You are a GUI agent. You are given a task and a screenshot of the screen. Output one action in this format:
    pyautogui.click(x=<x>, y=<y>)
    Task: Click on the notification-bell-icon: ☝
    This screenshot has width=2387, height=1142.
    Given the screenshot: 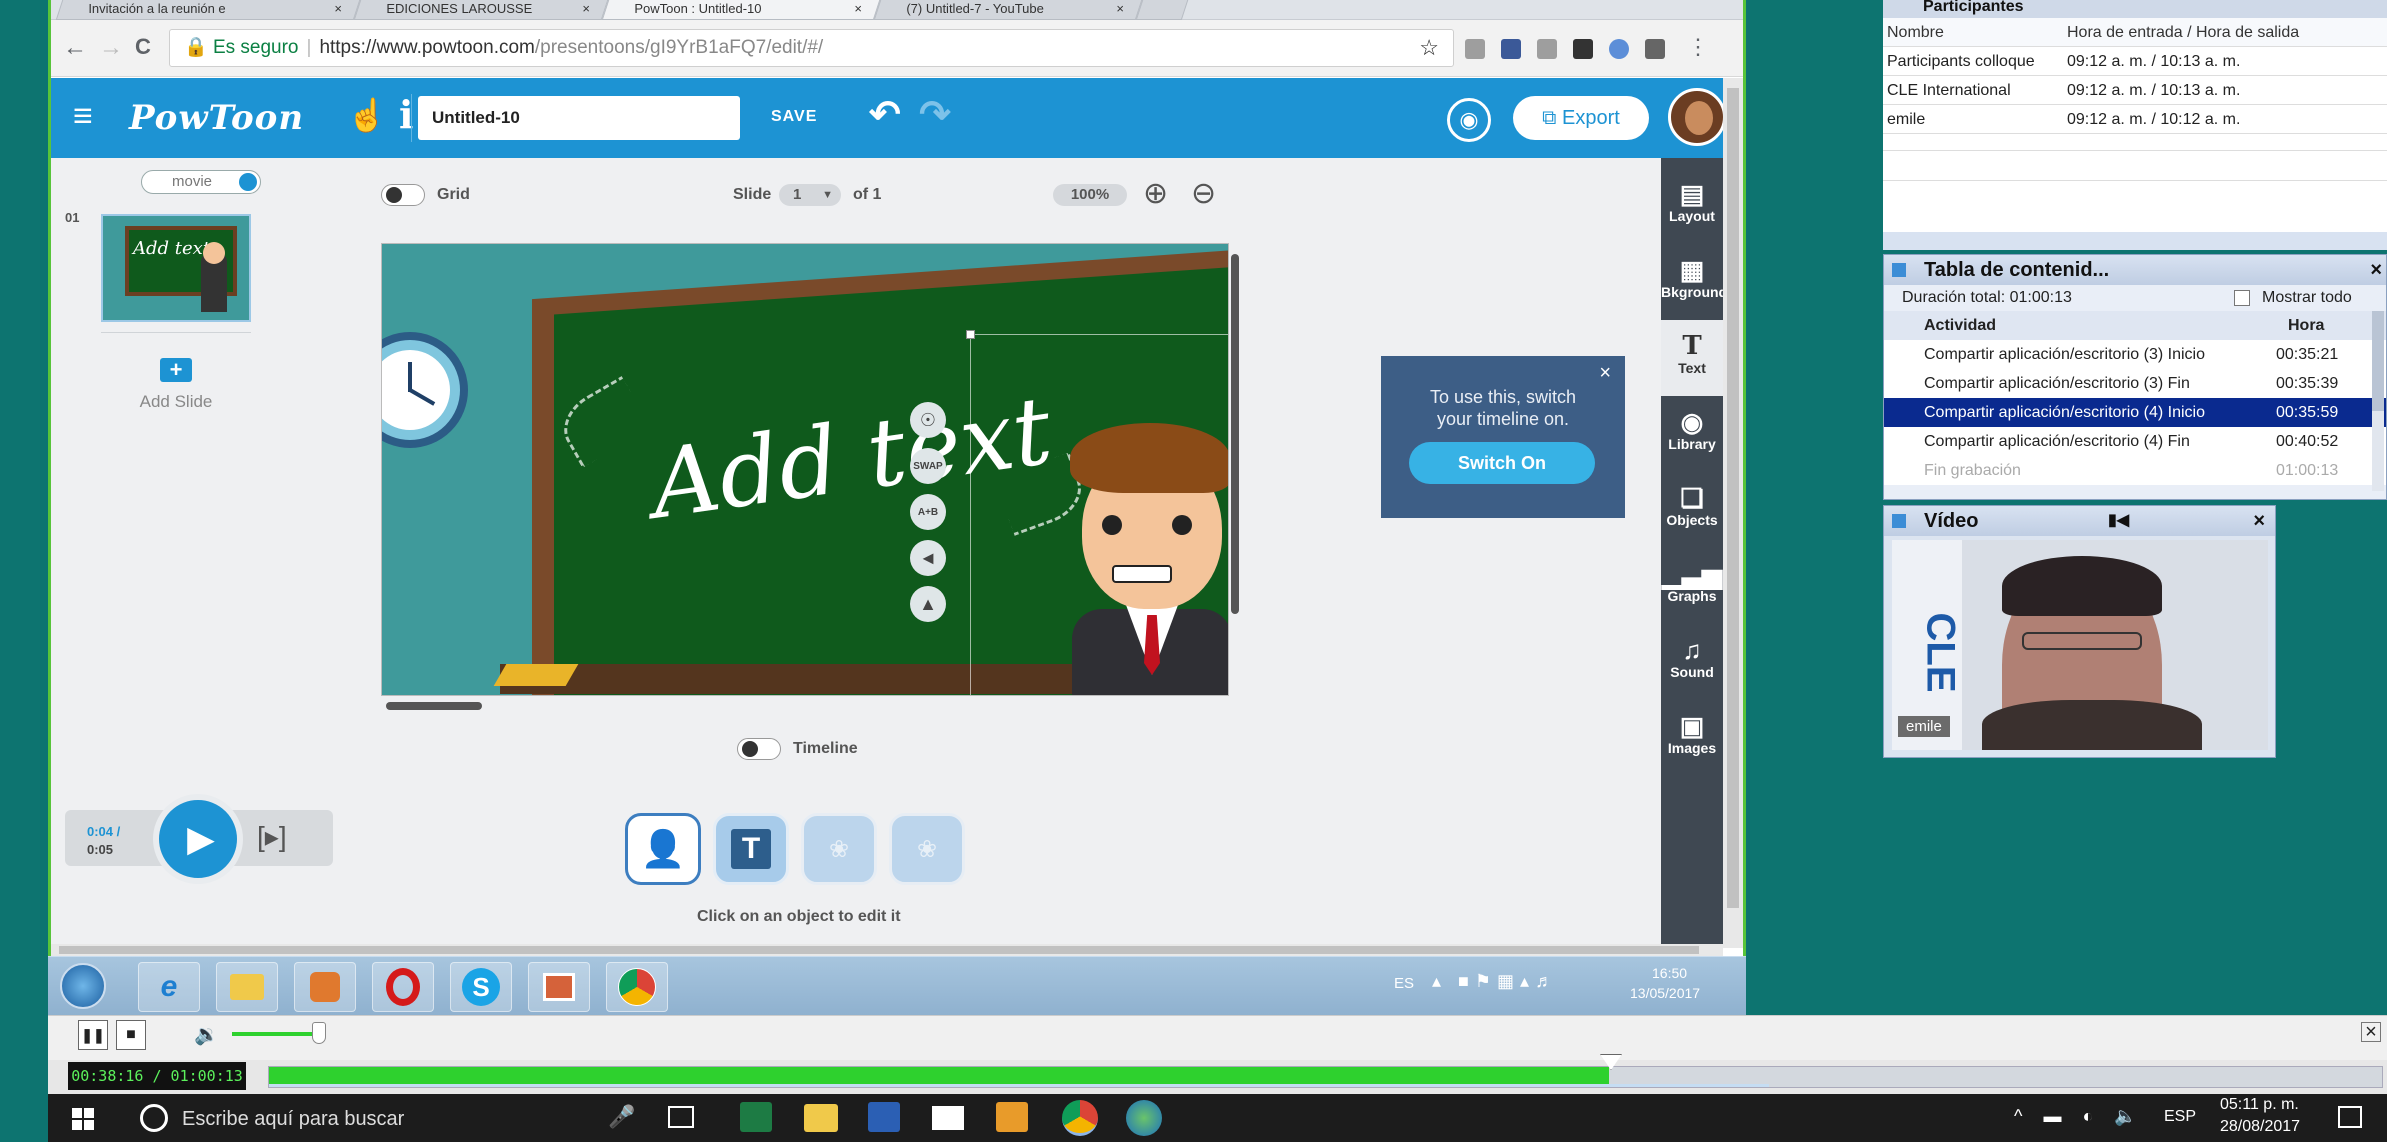 What is the action you would take?
    pyautogui.click(x=367, y=115)
    